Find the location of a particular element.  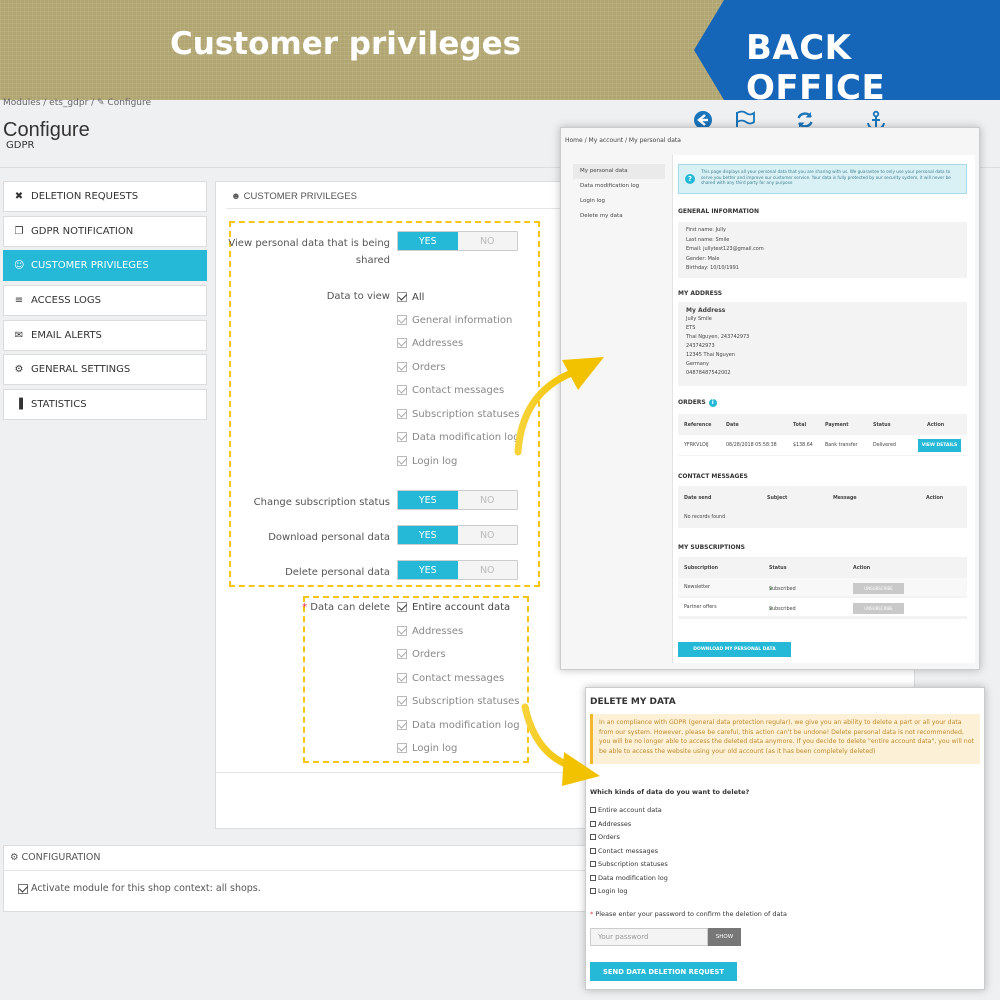

delete-data-switch: YES NO is located at coordinates (457, 570).